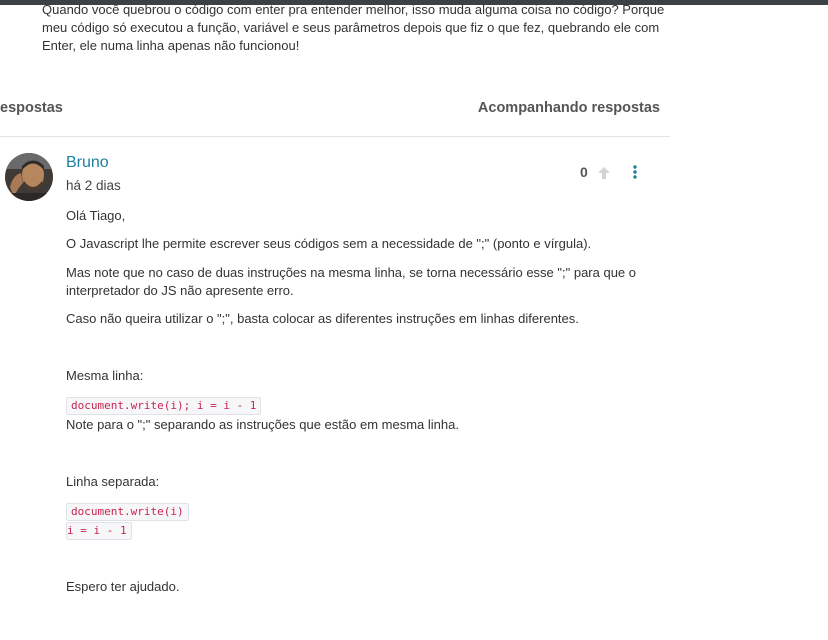 The height and width of the screenshot is (640, 828). What do you see at coordinates (127, 512) in the screenshot?
I see `code-snippet: document.write(i)` at bounding box center [127, 512].